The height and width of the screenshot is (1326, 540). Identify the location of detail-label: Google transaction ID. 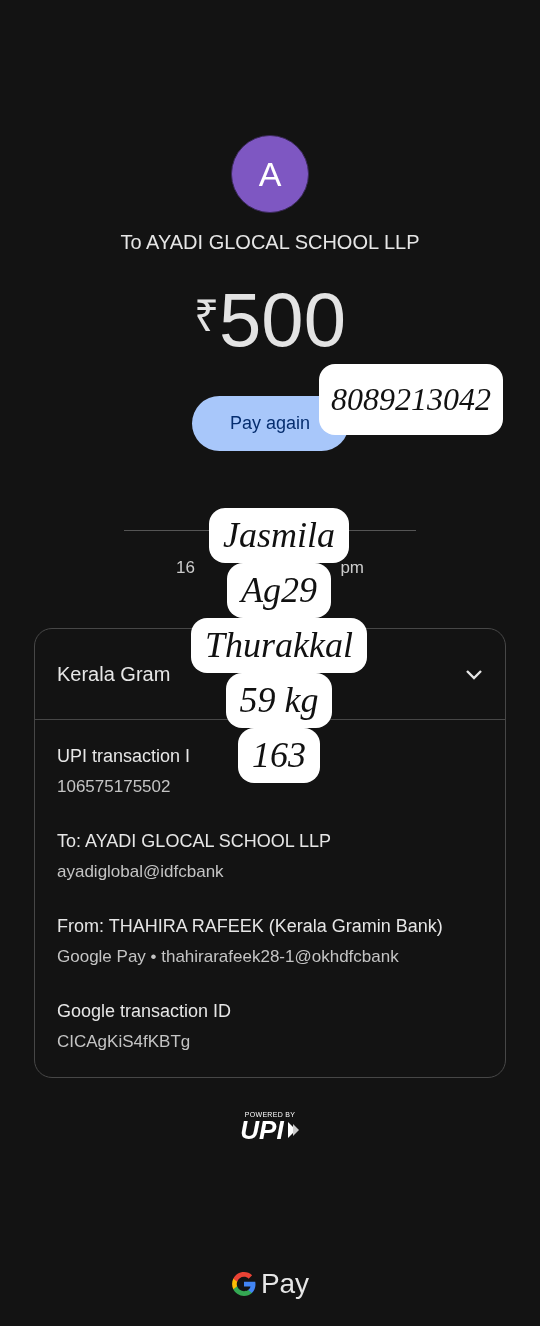
(144, 1011).